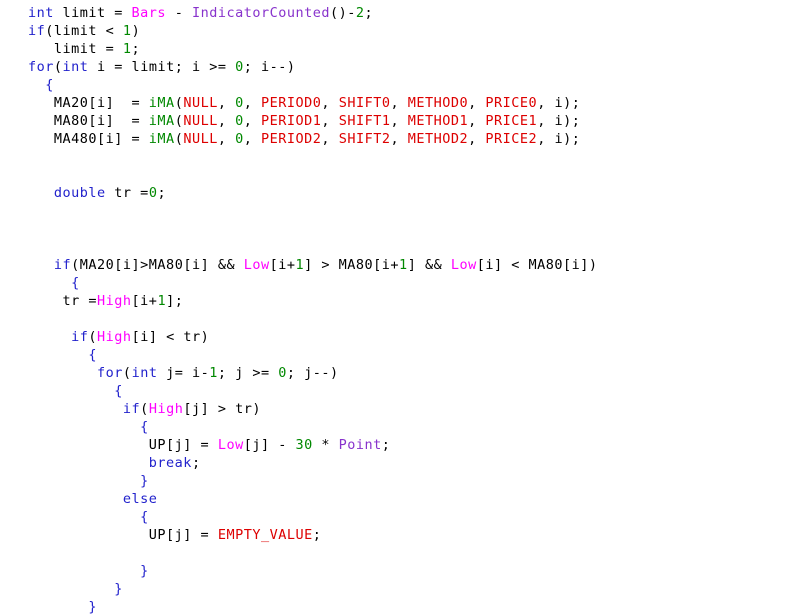 The height and width of the screenshot is (616, 800). I want to click on code-token-plain: -, so click(179, 13).